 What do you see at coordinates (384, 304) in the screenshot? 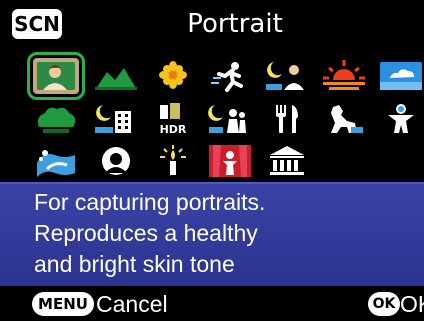
I see `ok-button-icon: OK` at bounding box center [384, 304].